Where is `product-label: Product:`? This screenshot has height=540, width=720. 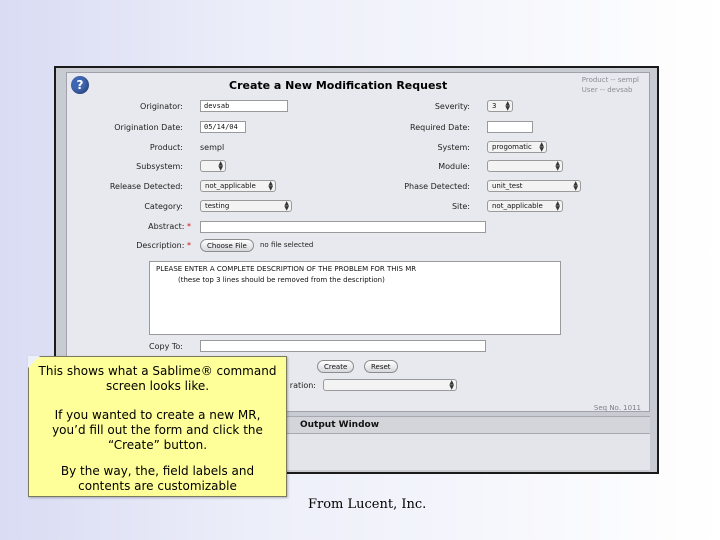
product-label: Product: is located at coordinates (166, 147).